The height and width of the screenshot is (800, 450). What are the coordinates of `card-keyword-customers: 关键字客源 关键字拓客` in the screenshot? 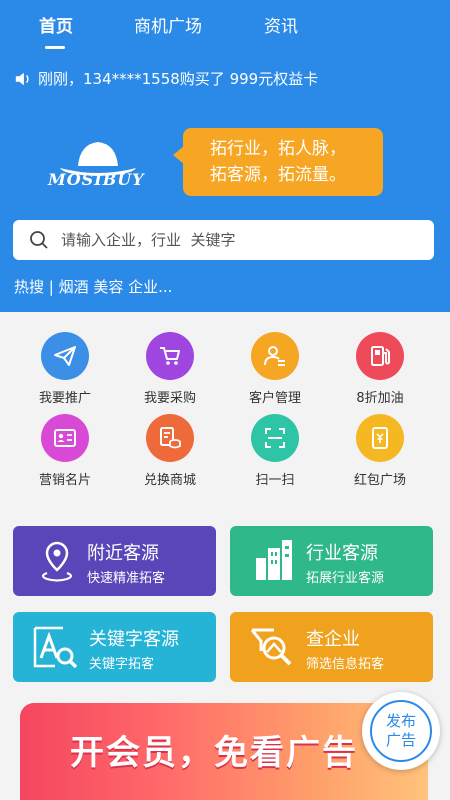 It's located at (114, 647).